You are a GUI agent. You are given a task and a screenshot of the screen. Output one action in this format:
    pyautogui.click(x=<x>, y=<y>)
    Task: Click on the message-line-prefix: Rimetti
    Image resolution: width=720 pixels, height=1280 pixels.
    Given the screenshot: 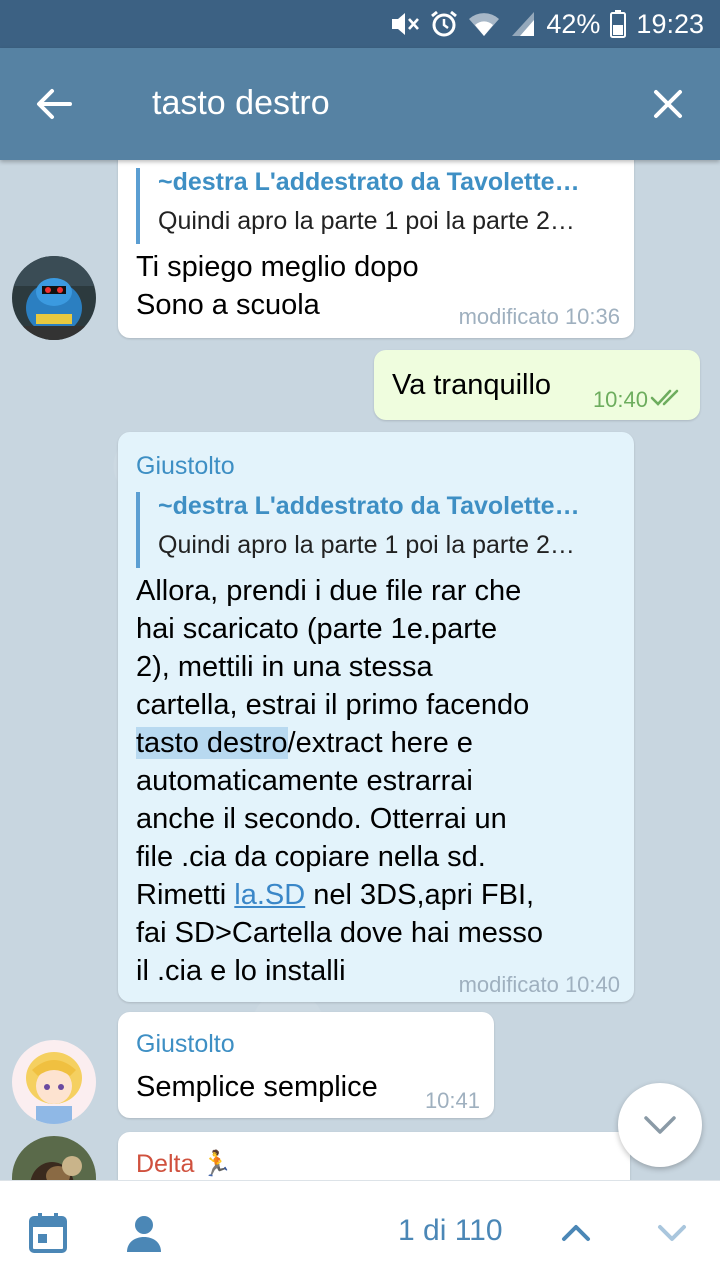 What is the action you would take?
    pyautogui.click(x=185, y=895)
    